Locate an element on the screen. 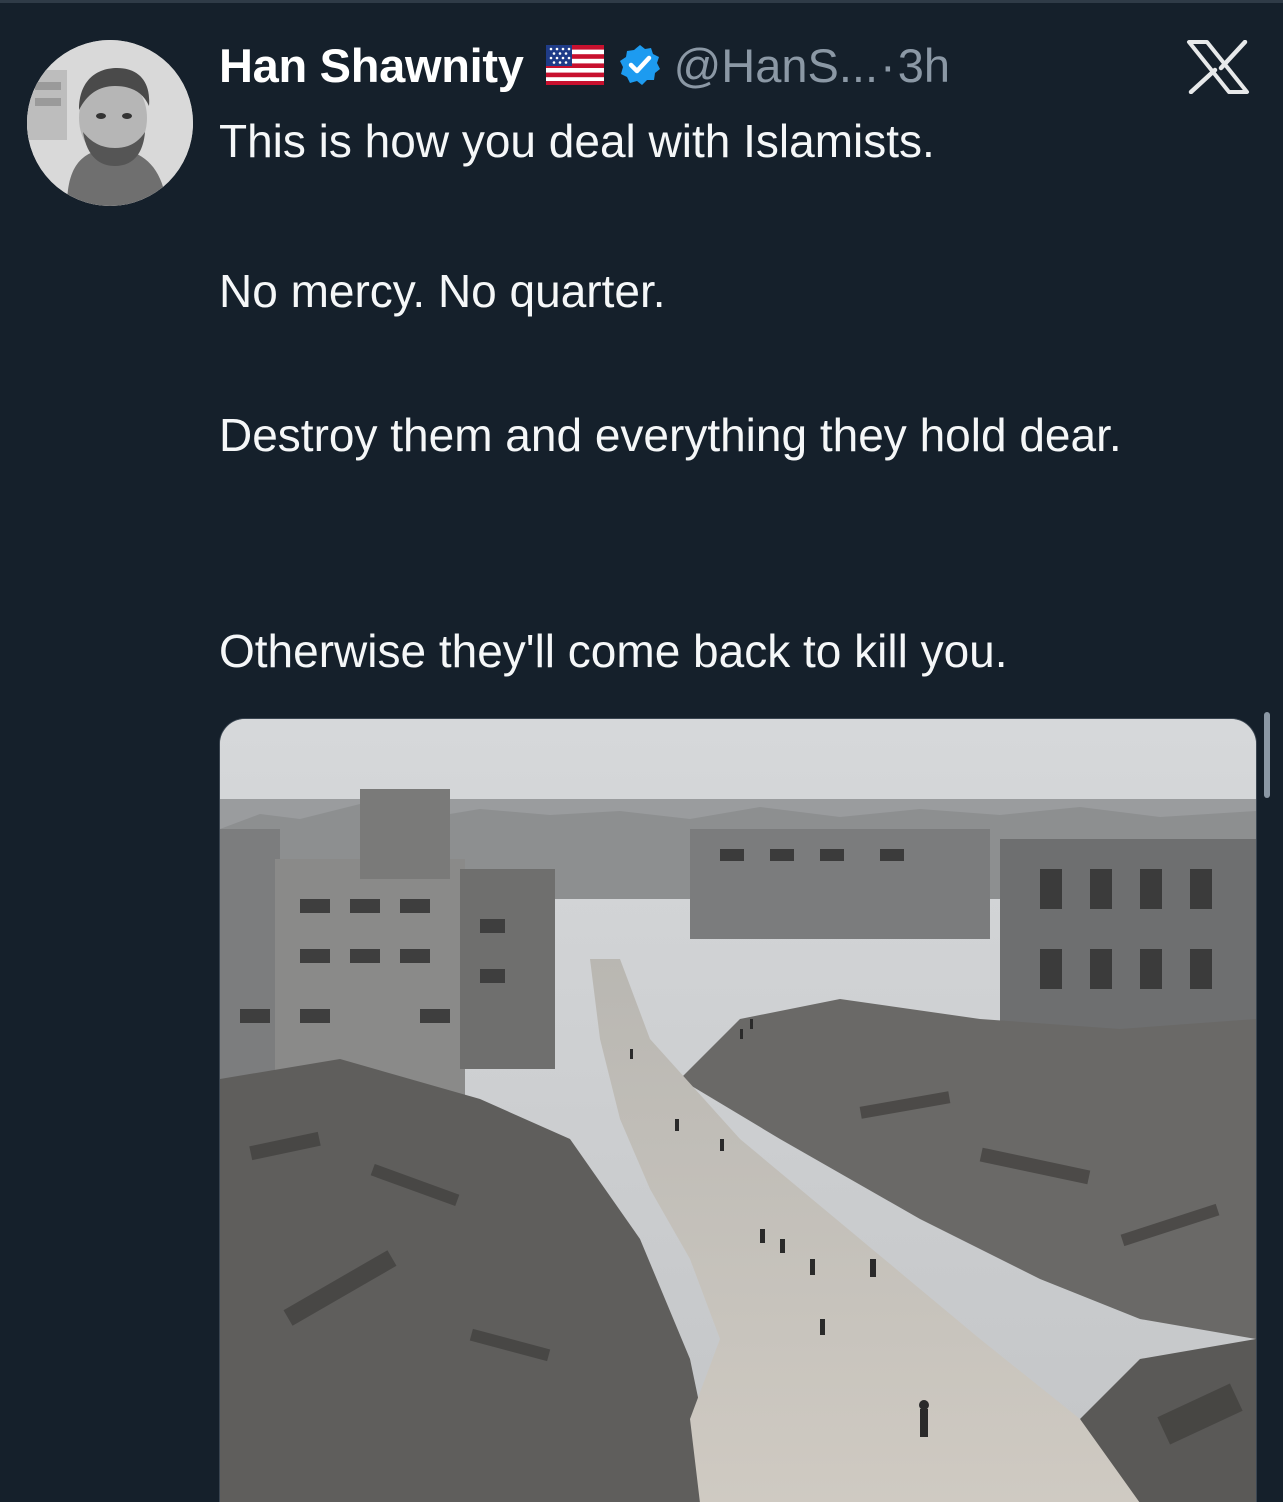 The width and height of the screenshot is (1283, 1502). avatar-image is located at coordinates (110, 123).